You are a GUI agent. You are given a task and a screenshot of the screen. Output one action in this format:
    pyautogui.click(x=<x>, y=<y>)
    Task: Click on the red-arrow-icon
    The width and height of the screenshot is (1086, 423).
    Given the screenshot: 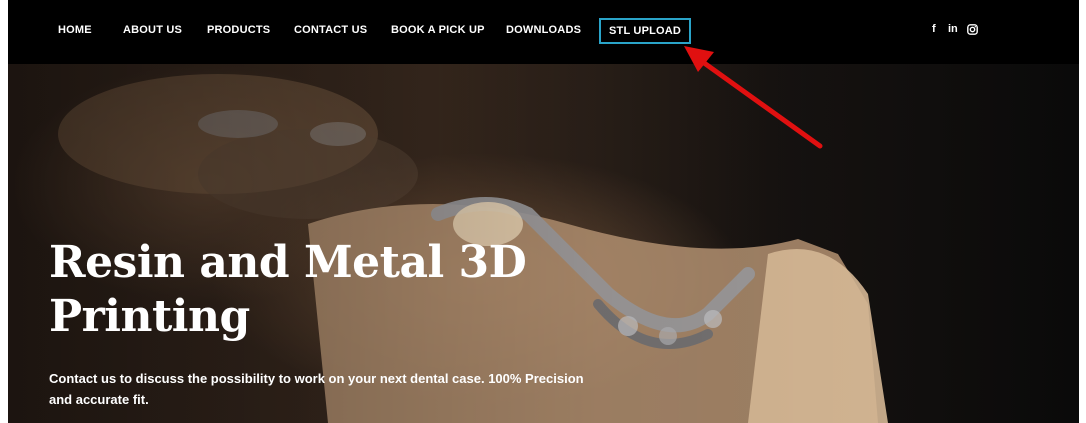 What is the action you would take?
    pyautogui.click(x=753, y=97)
    